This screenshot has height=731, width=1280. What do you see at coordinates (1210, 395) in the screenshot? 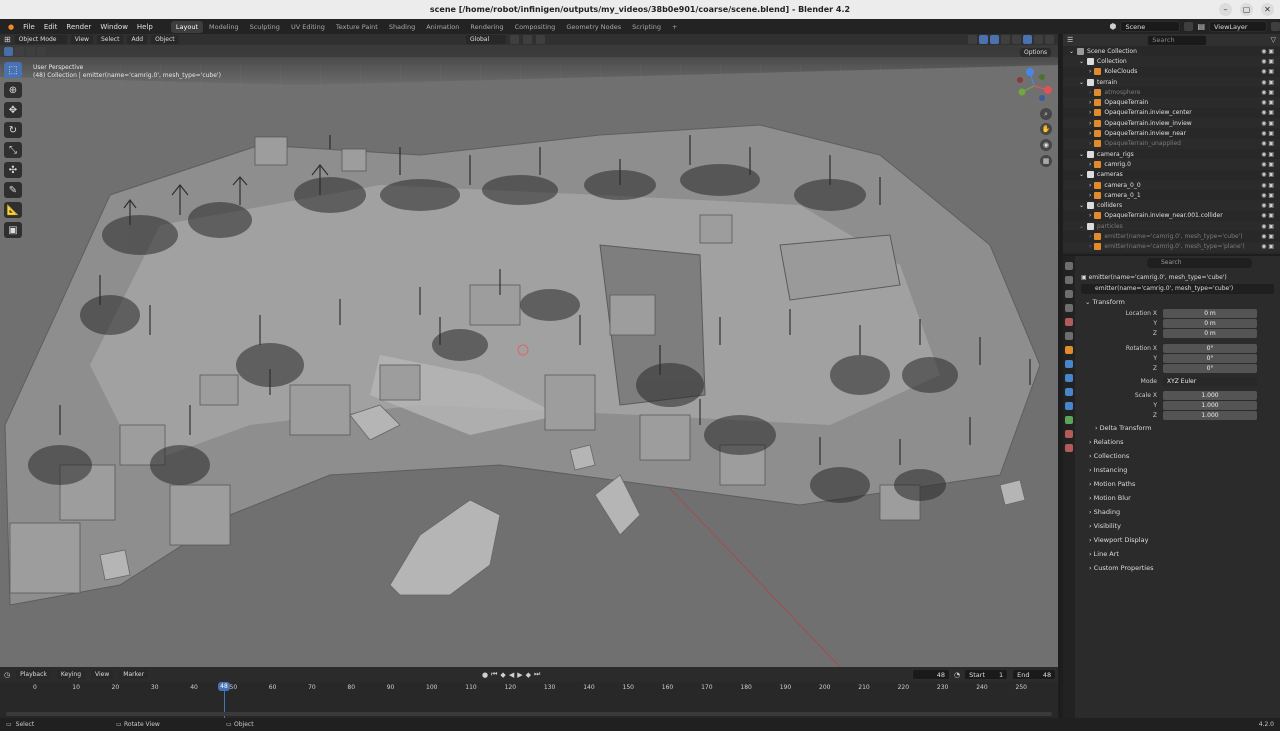
I see `scale-x-field: 1.000` at bounding box center [1210, 395].